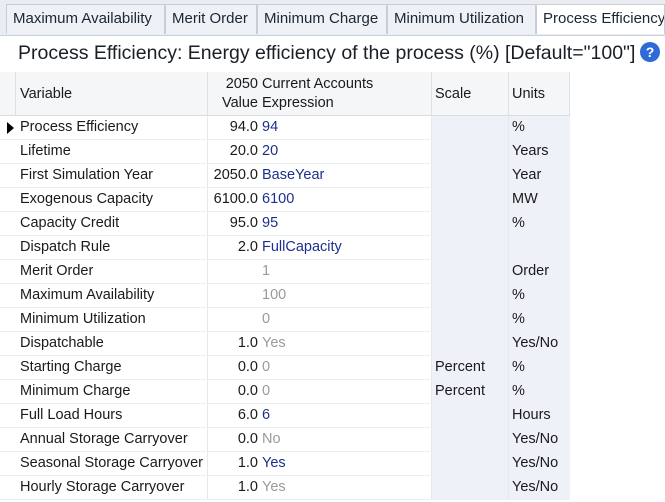  I want to click on table-row: Minimum Utilization 0%, so click(285, 320).